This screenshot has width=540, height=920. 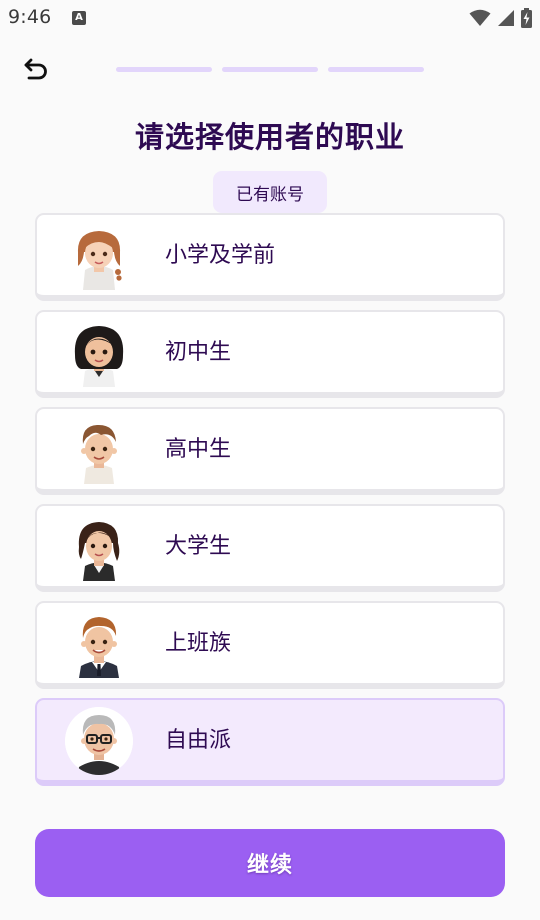 I want to click on man-suit-avatar, so click(x=99, y=647).